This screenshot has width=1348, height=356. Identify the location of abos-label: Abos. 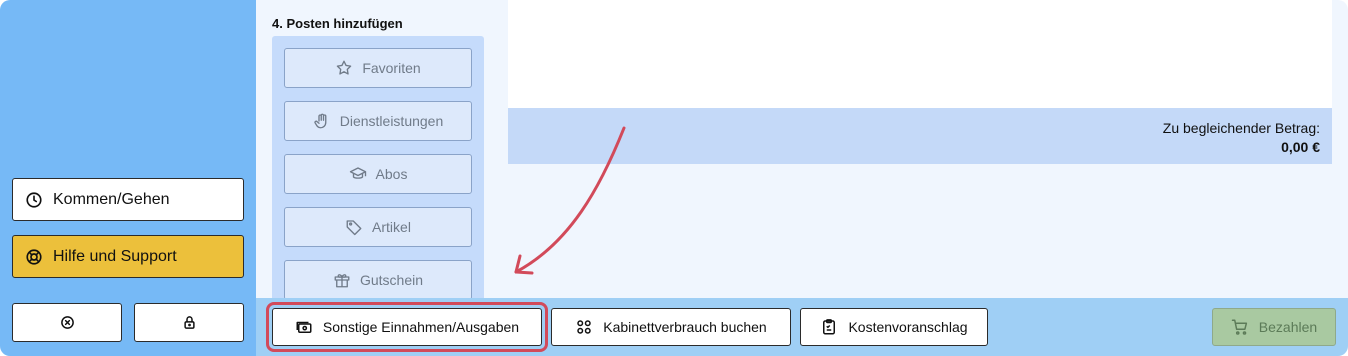
(391, 174).